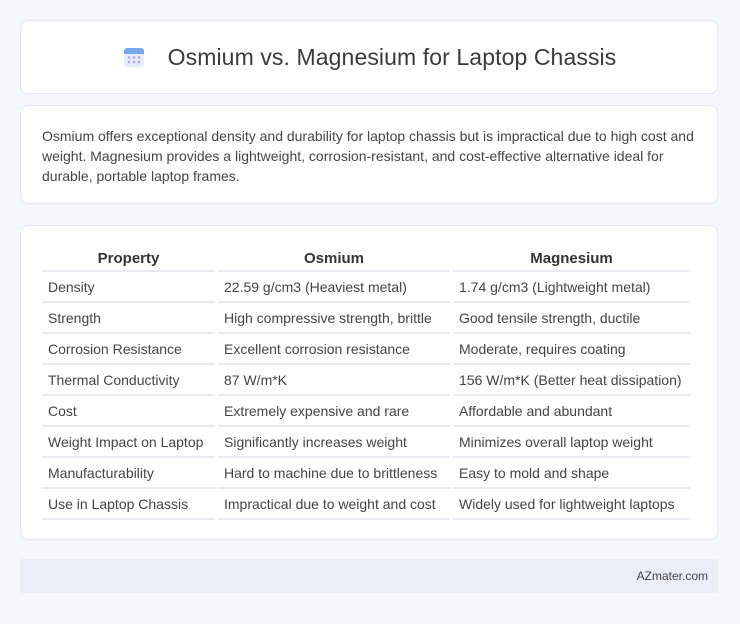 The width and height of the screenshot is (740, 624). I want to click on table-header-row: Property Osmium Magnesium, so click(366, 258).